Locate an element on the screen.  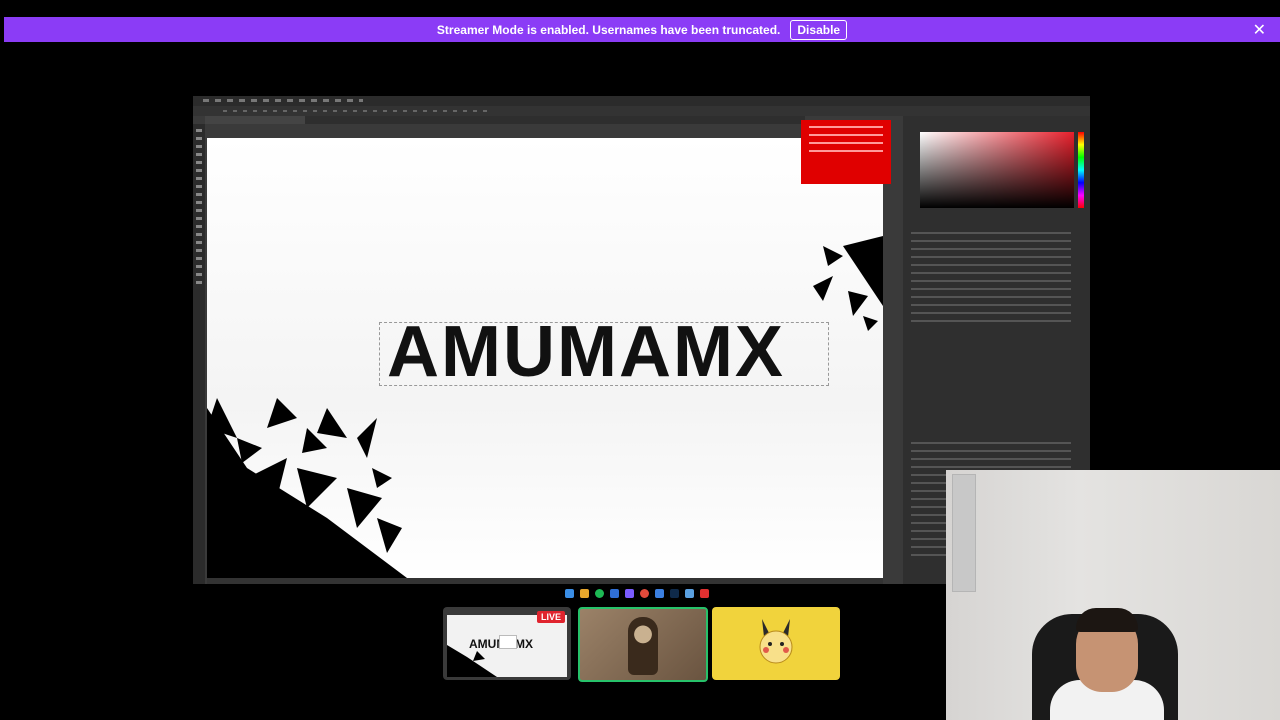
background-window is located at coordinates (964, 533).